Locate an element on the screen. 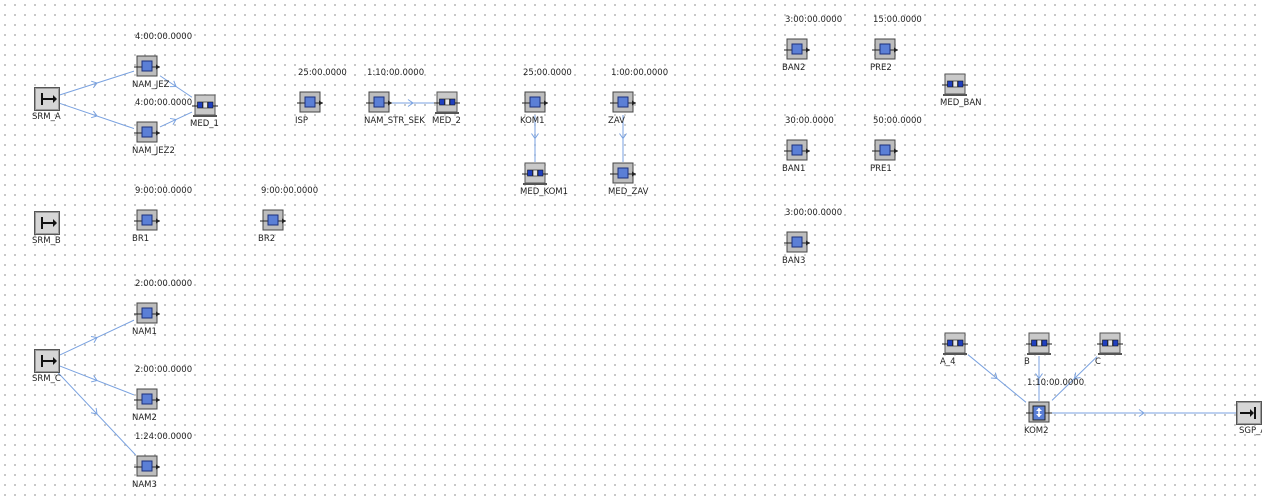 The width and height of the screenshot is (1262, 501). object-nam1 is located at coordinates (147, 313).